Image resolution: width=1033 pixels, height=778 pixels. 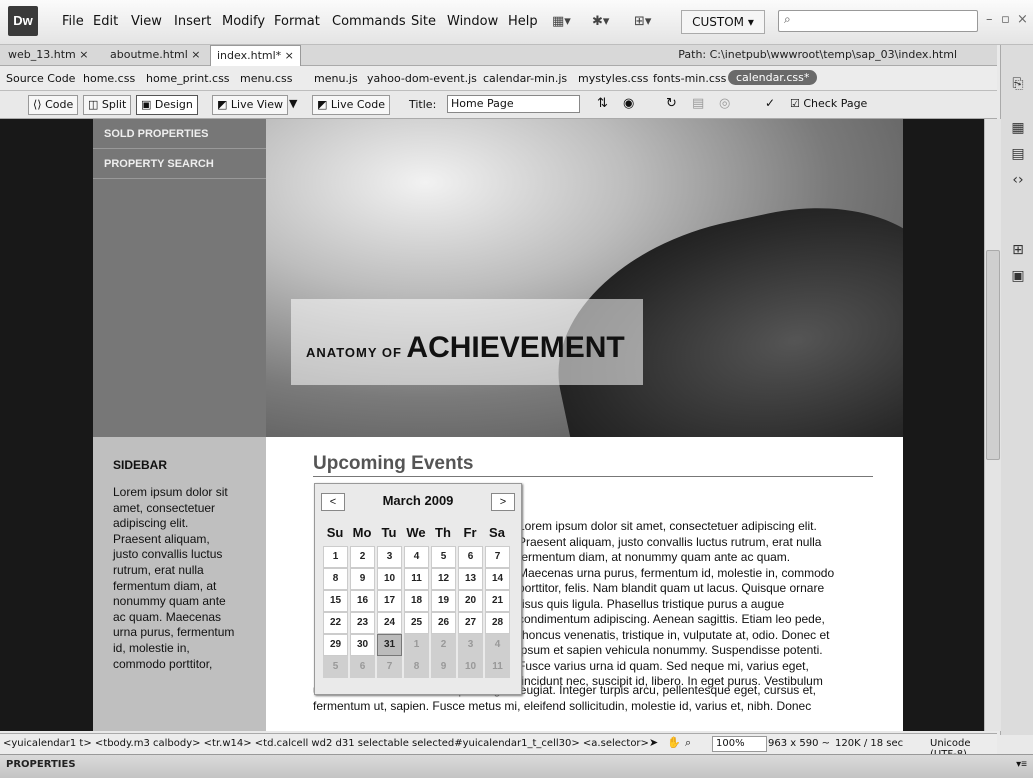 I want to click on calendar-day: 4, so click(x=416, y=557).